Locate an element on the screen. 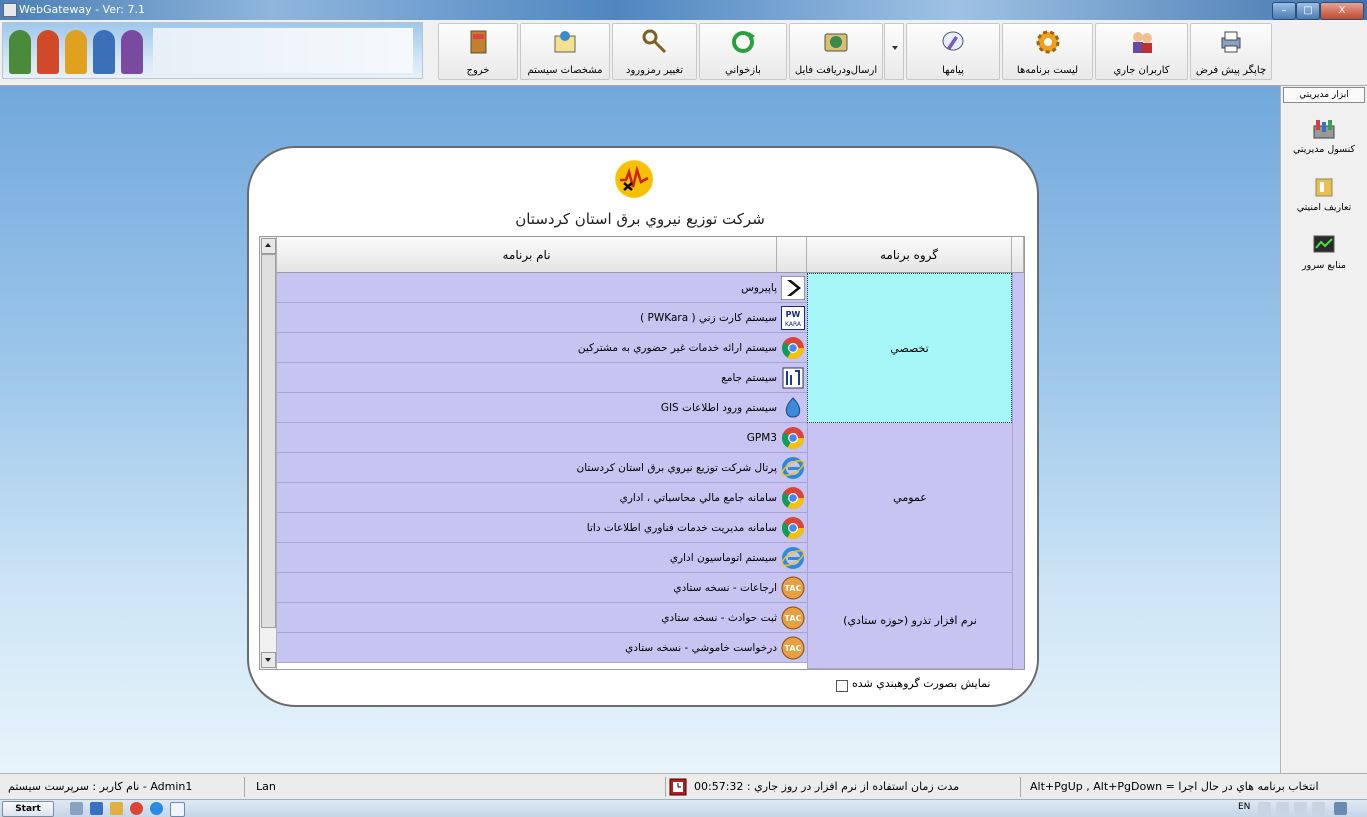 The height and width of the screenshot is (817, 1367). scroll-thumb is located at coordinates (268, 441).